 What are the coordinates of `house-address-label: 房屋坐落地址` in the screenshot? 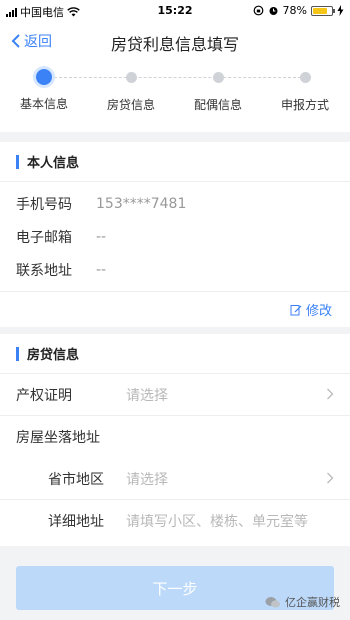 It's located at (58, 438).